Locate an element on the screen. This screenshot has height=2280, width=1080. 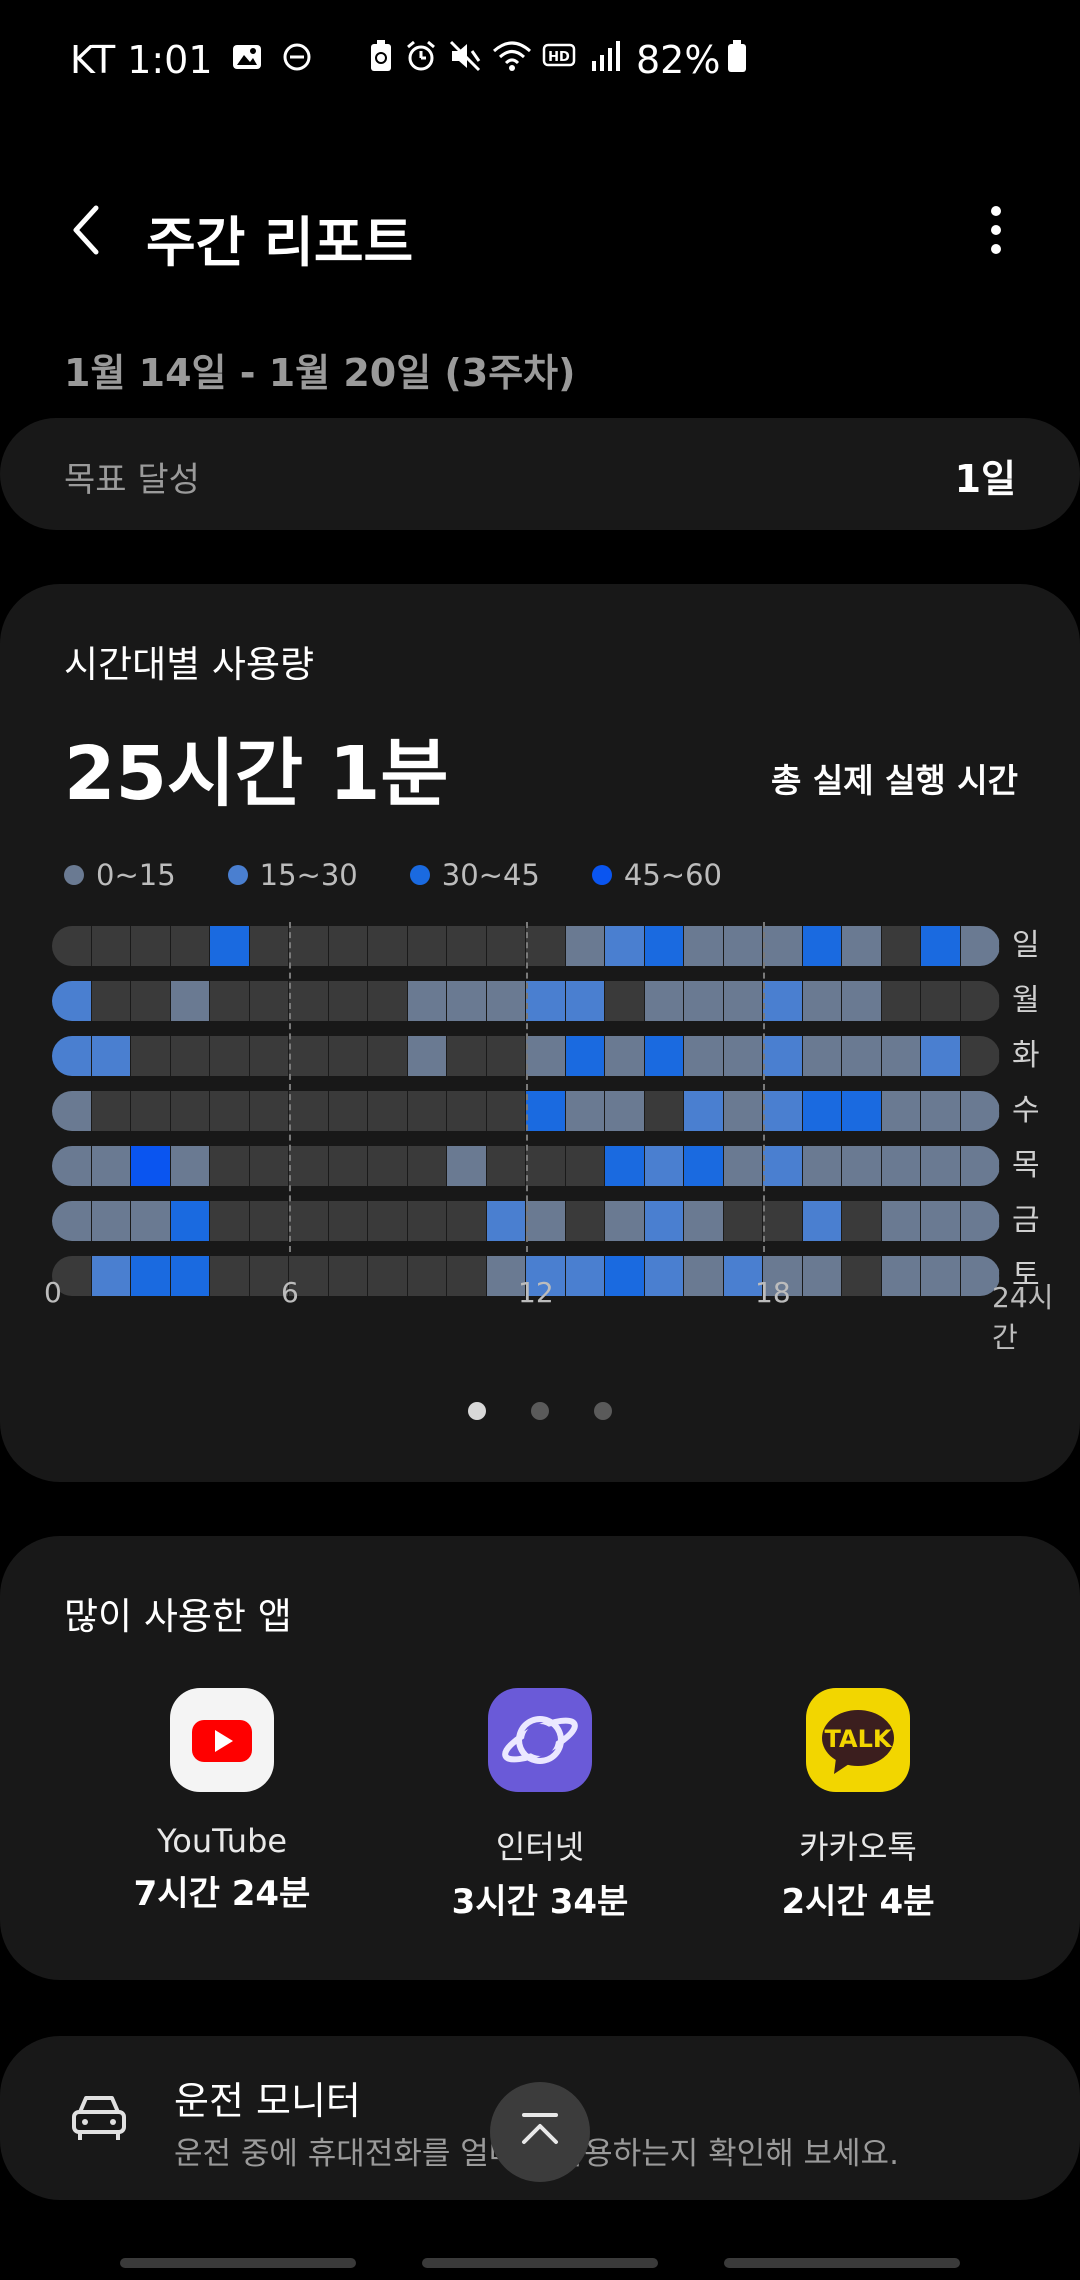
x-tick-label: 12 is located at coordinates (536, 1292).